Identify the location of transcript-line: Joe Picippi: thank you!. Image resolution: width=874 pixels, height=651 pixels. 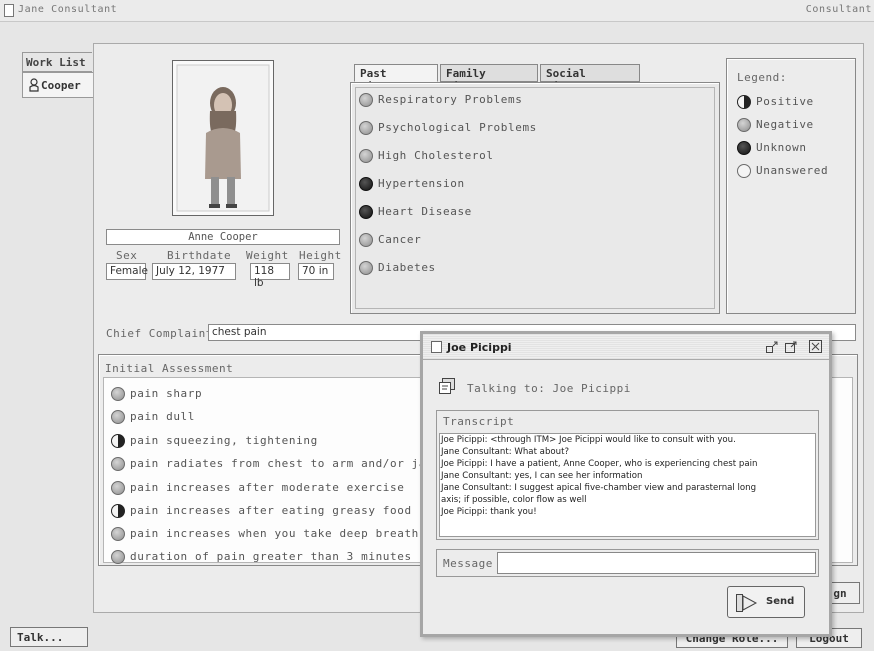
(489, 512).